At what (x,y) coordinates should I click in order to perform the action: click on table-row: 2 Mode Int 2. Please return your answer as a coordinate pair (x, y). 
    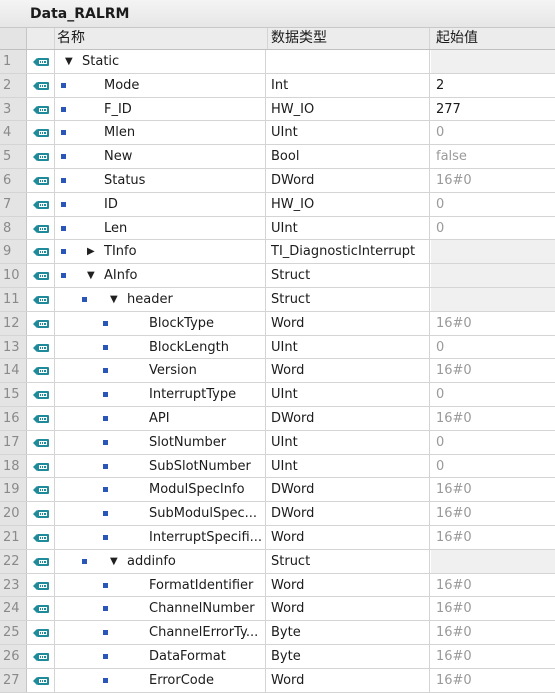
    Looking at the image, I should click on (277, 85).